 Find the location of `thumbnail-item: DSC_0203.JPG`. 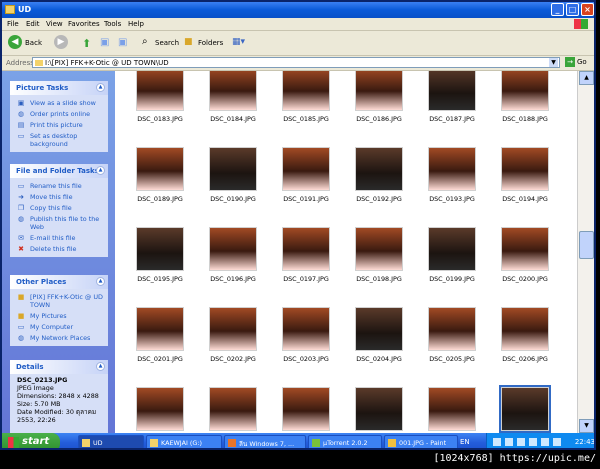

thumbnail-item: DSC_0203.JPG is located at coordinates (306, 337).